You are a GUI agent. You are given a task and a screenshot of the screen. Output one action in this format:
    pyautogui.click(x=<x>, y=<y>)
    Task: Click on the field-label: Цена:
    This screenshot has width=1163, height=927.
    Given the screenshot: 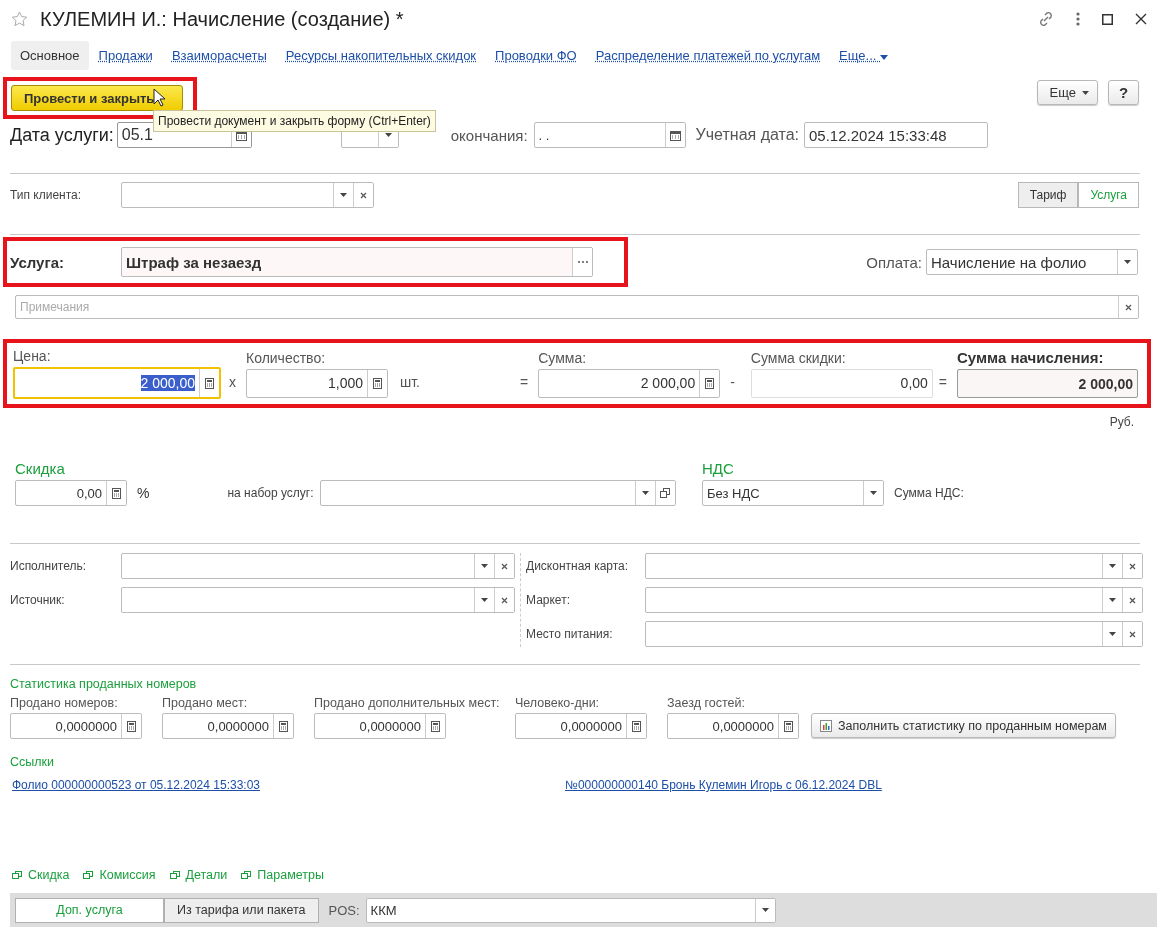 What is the action you would take?
    pyautogui.click(x=32, y=356)
    